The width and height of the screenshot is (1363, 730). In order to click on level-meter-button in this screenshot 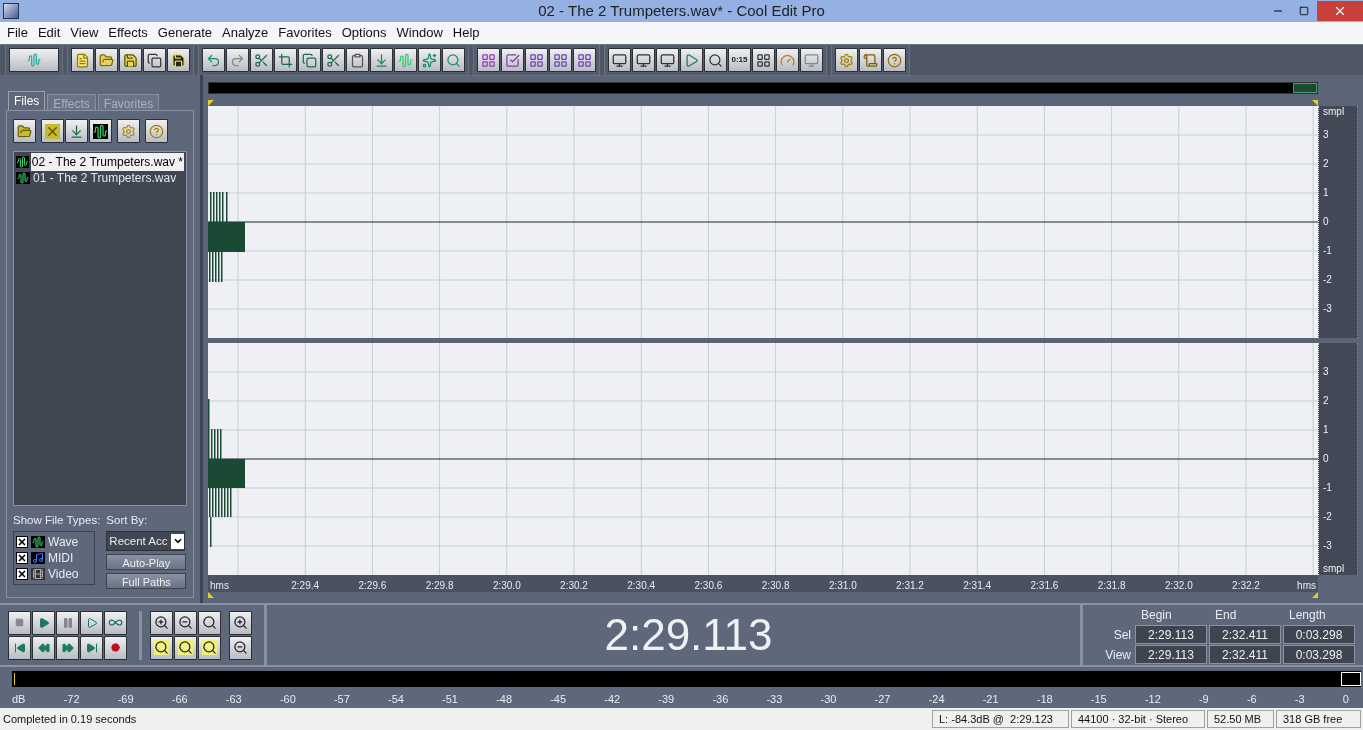, I will do `click(787, 60)`.